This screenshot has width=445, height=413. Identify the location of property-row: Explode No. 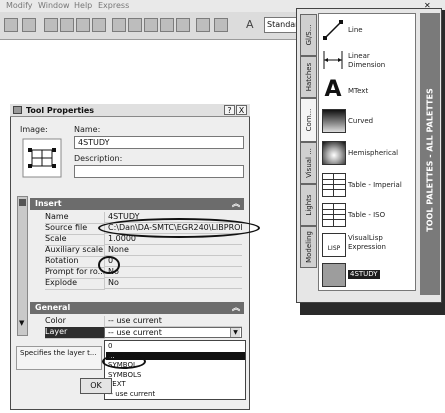
(138, 284).